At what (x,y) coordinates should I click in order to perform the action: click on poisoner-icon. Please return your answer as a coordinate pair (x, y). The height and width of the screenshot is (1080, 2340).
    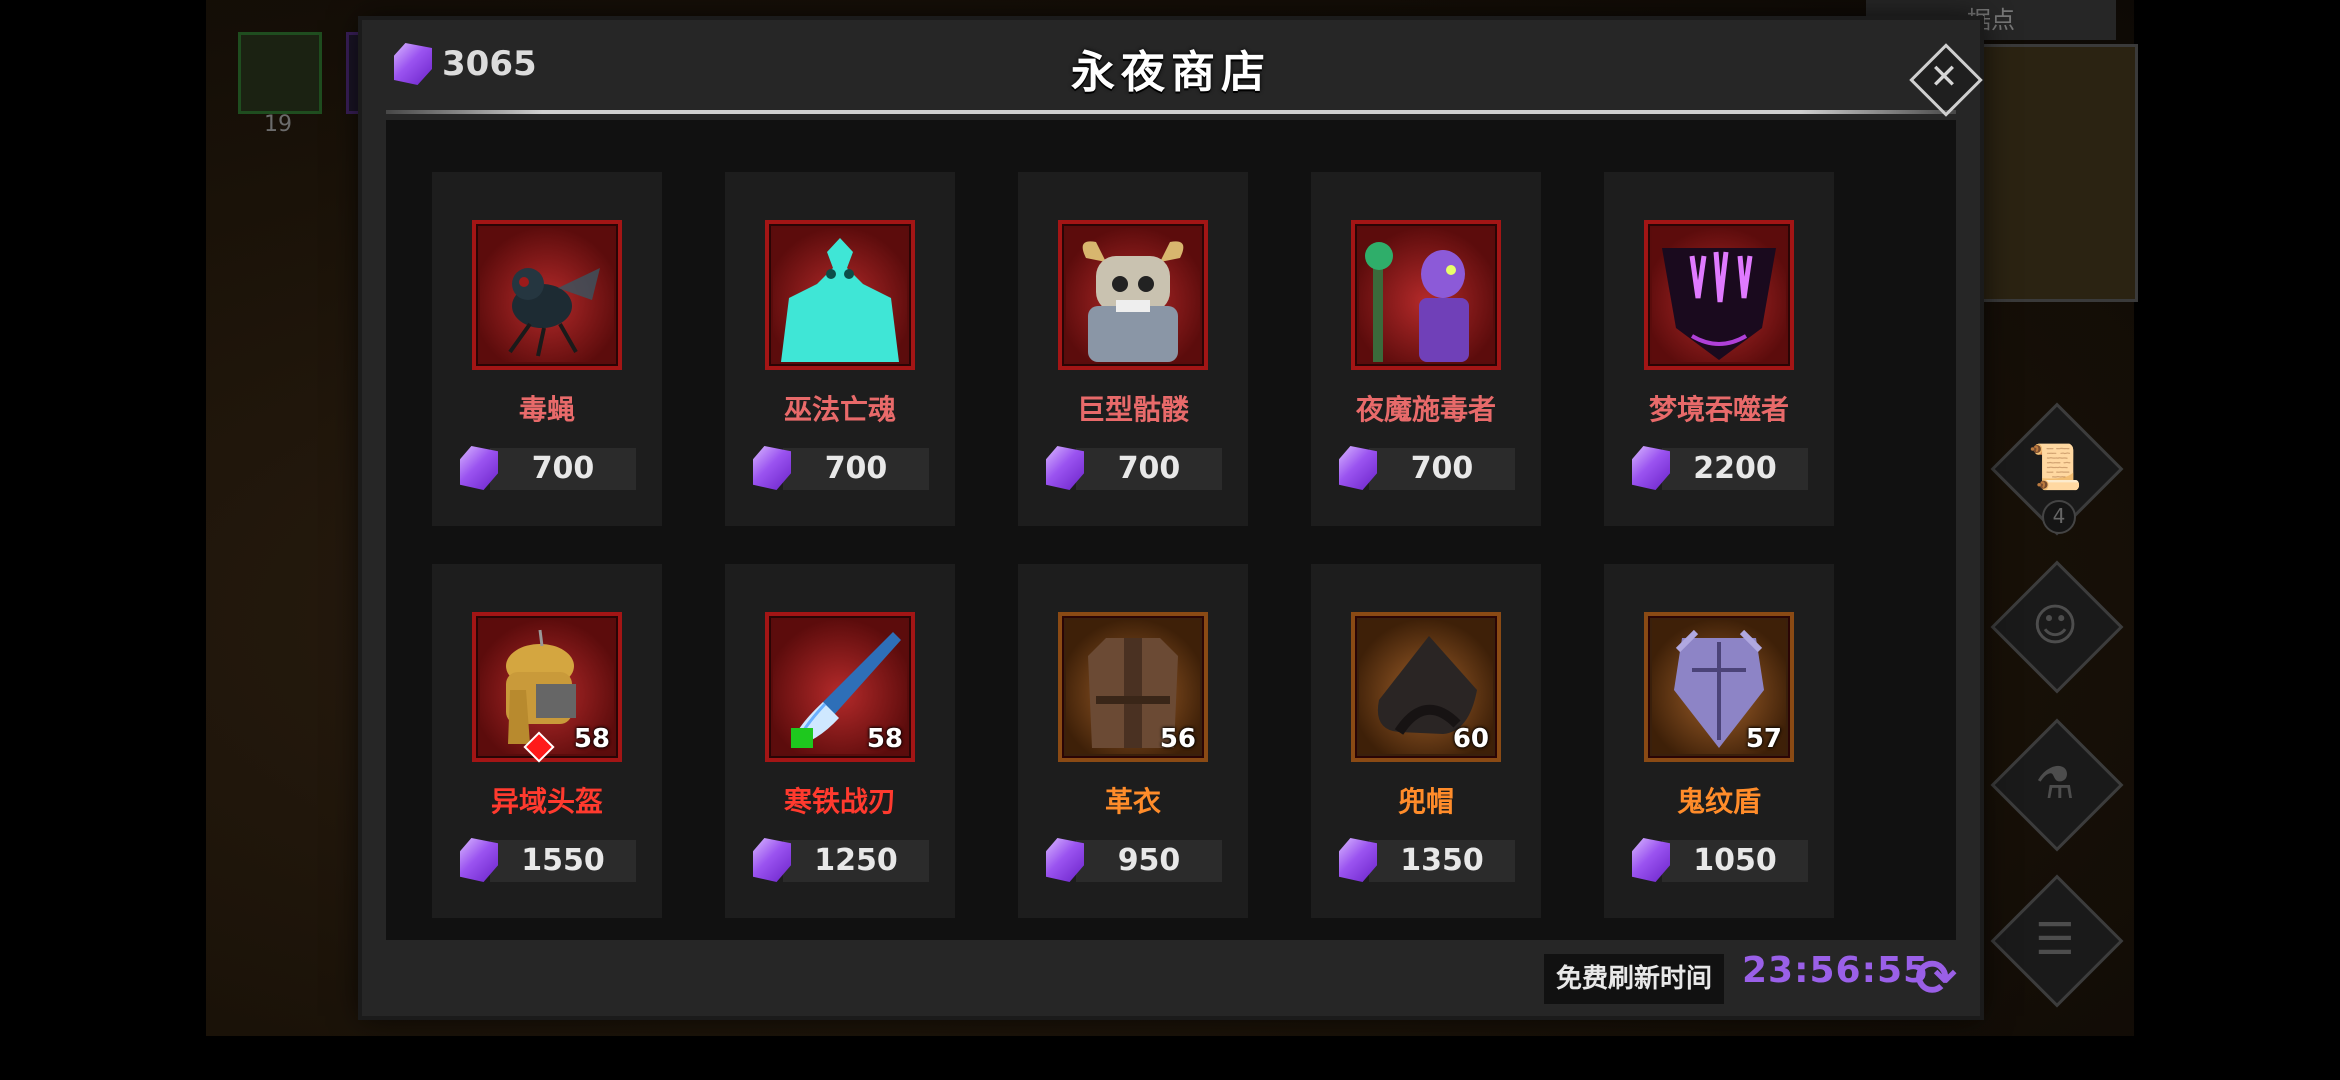
    Looking at the image, I should click on (1426, 295).